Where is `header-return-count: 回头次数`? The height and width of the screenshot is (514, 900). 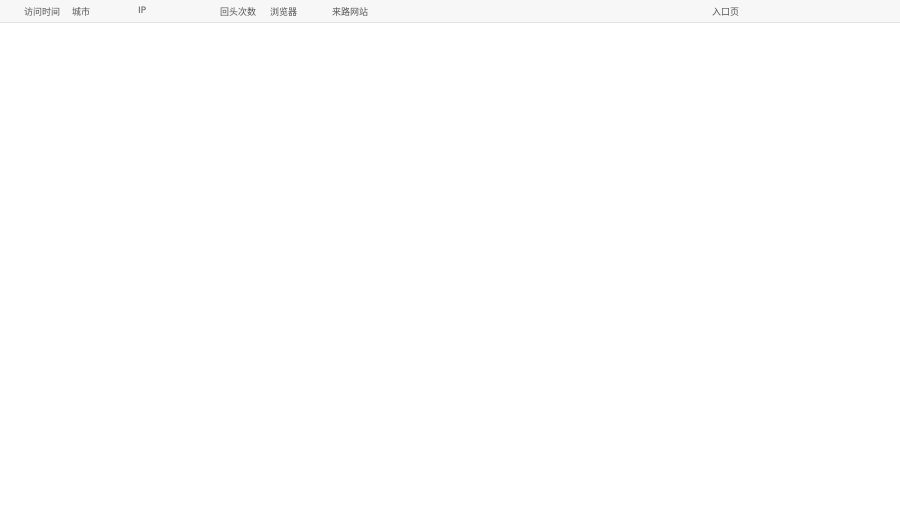
header-return-count: 回头次数 is located at coordinates (241, 11).